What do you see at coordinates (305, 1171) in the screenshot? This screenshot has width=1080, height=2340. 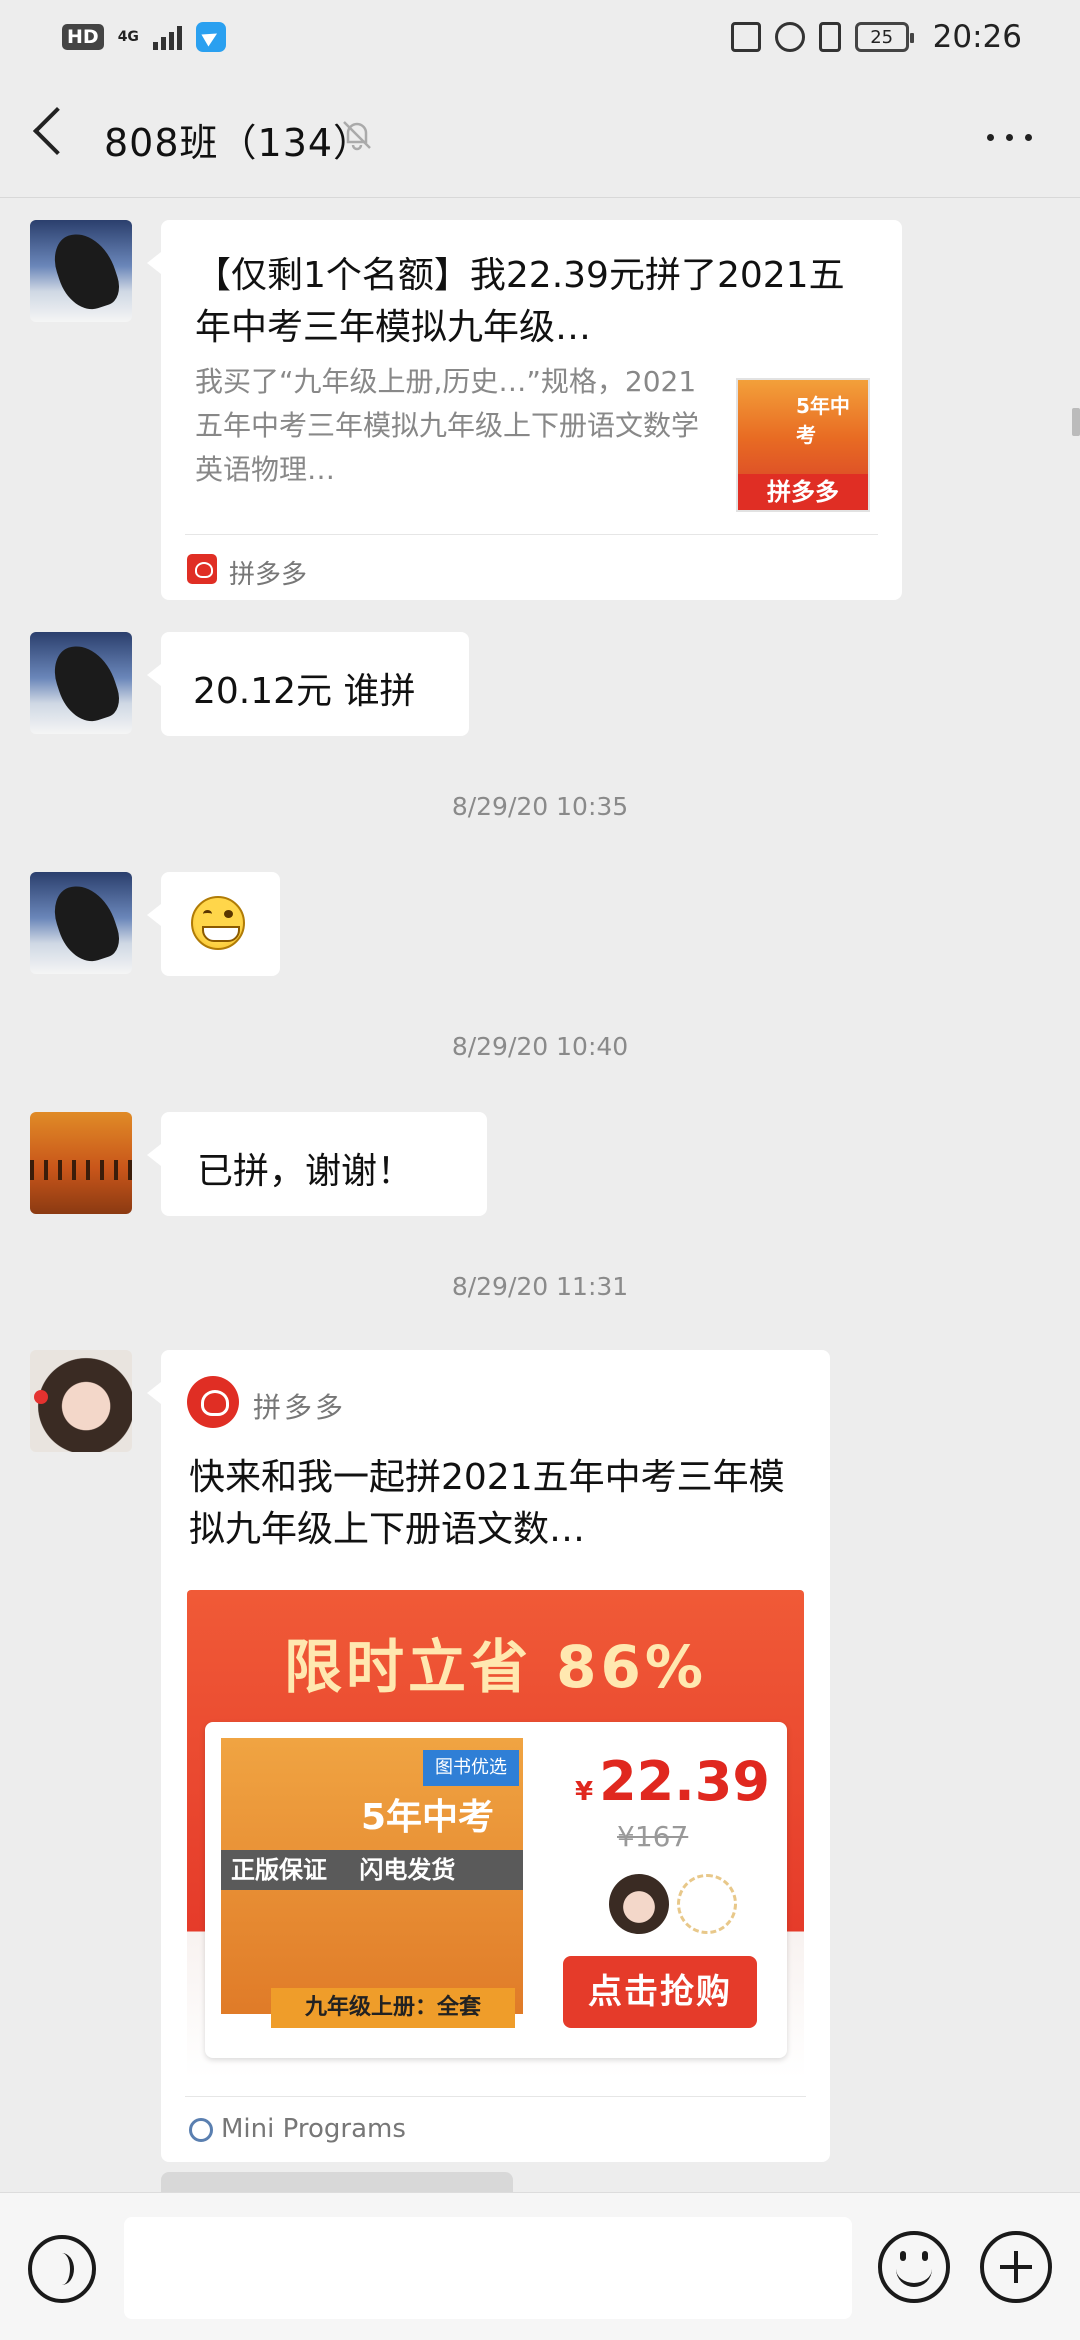 I see `message-text: 已拼，谢谢！` at bounding box center [305, 1171].